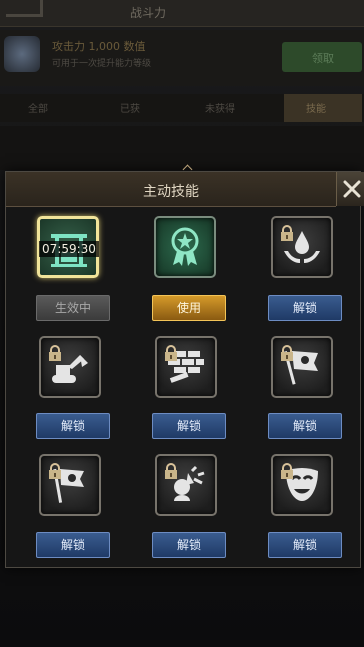  I want to click on skill-water-hands, so click(302, 247).